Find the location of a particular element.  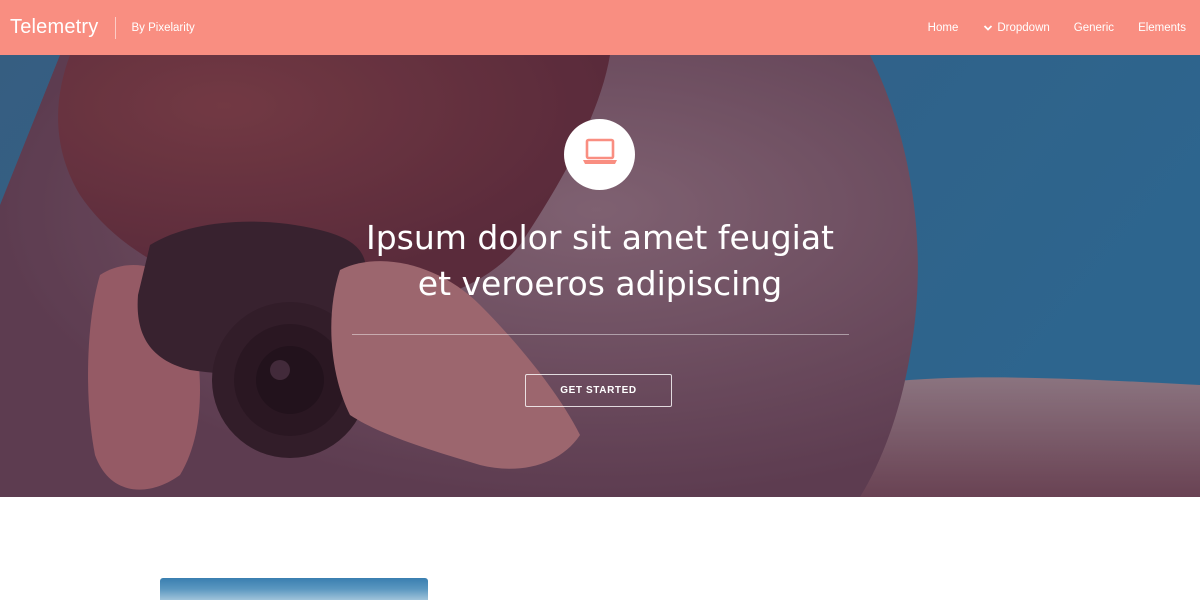

get-started-button: GET STARTED is located at coordinates (598, 390).